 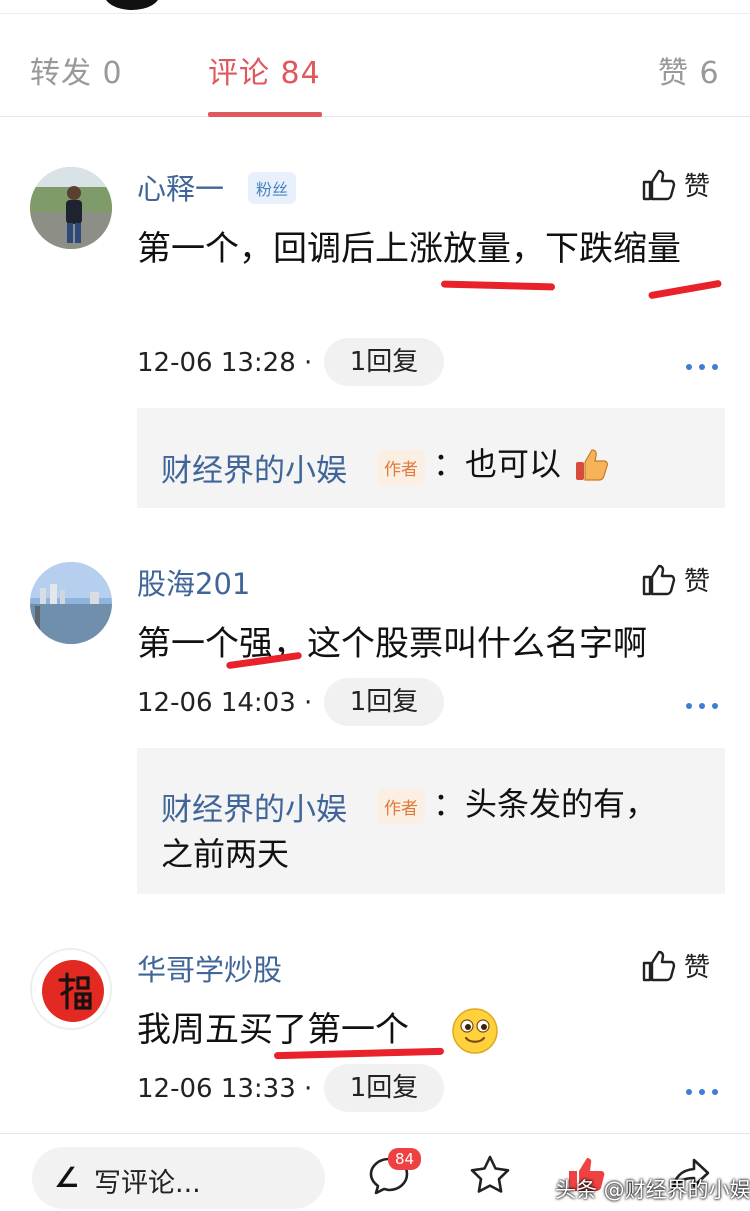 What do you see at coordinates (405, 1159) in the screenshot?
I see `comment-count-badge: 84` at bounding box center [405, 1159].